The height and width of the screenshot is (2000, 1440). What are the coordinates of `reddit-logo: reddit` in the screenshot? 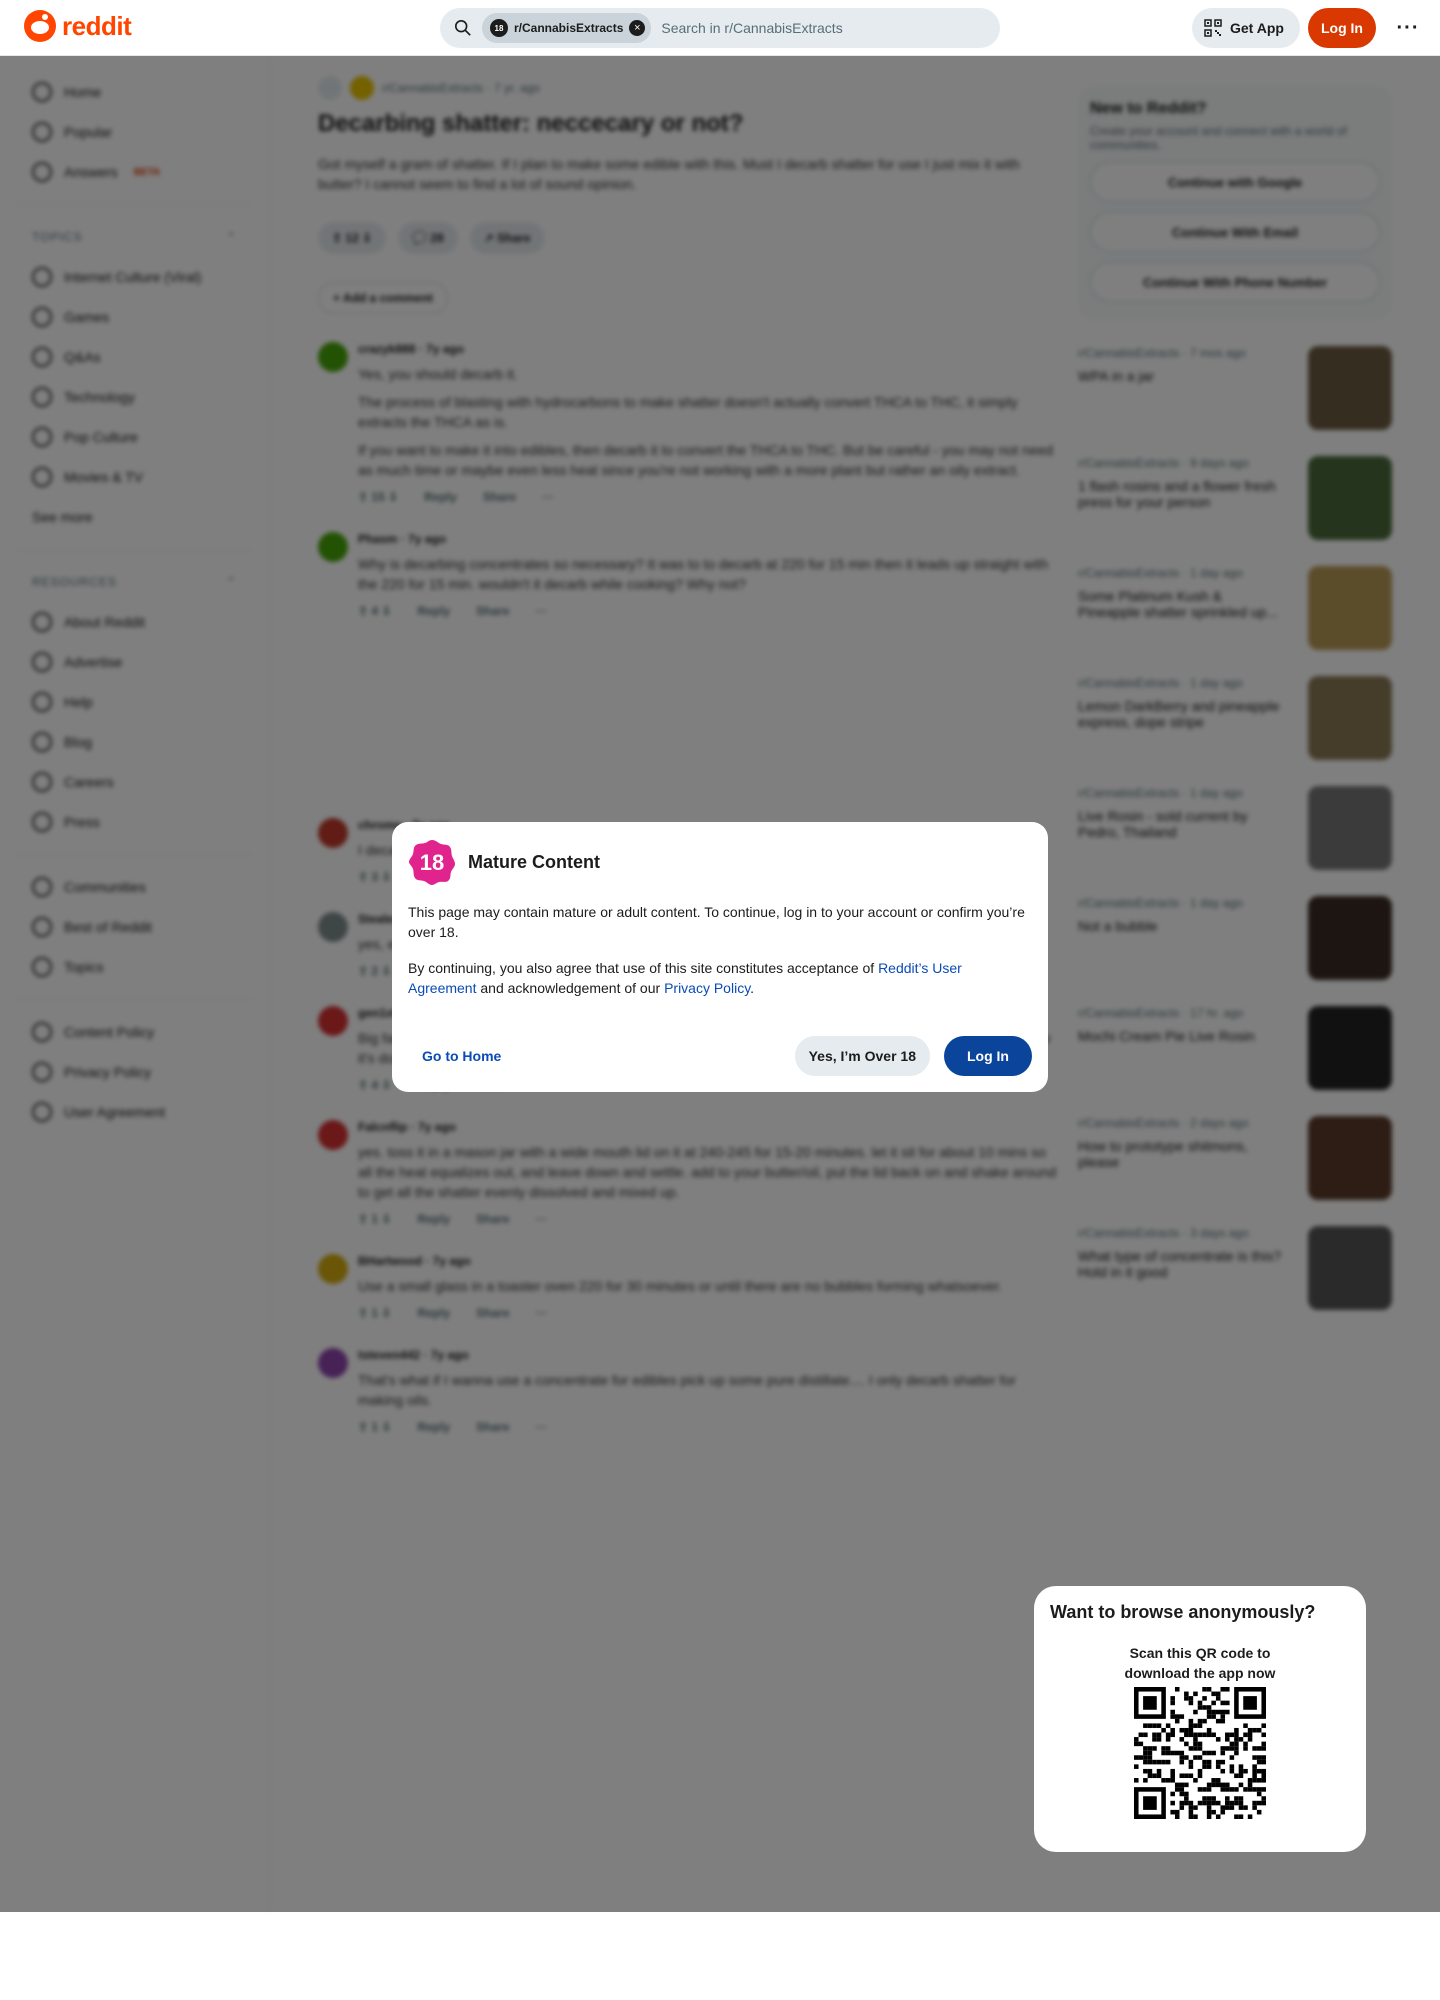 It's located at (78, 26).